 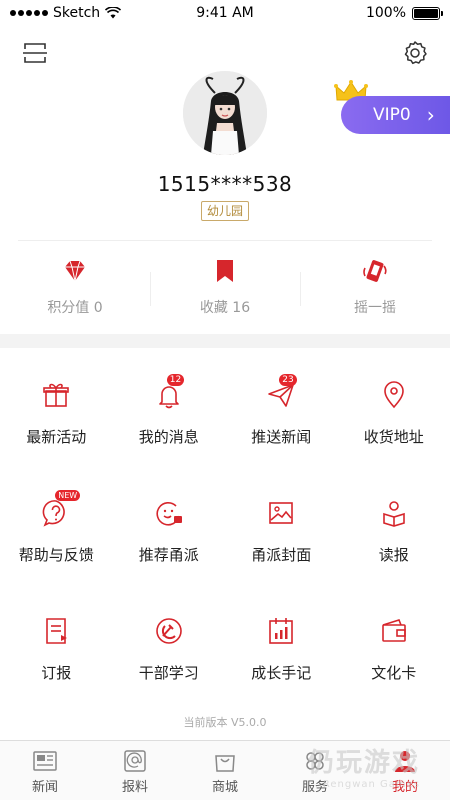 I want to click on tab-shop: 商城, so click(x=225, y=770).